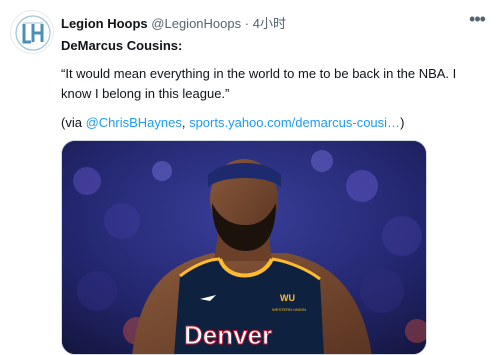 Image resolution: width=499 pixels, height=355 pixels. Describe the element at coordinates (477, 20) in the screenshot. I see `more-horizontal-icon: •••` at that location.